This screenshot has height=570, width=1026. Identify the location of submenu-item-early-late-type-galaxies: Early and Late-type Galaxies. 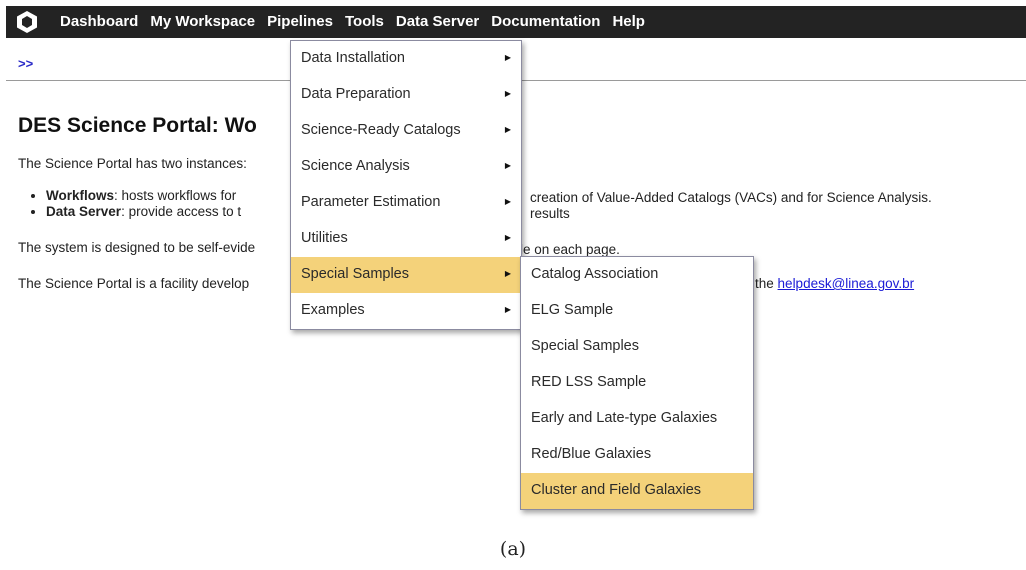
(637, 419).